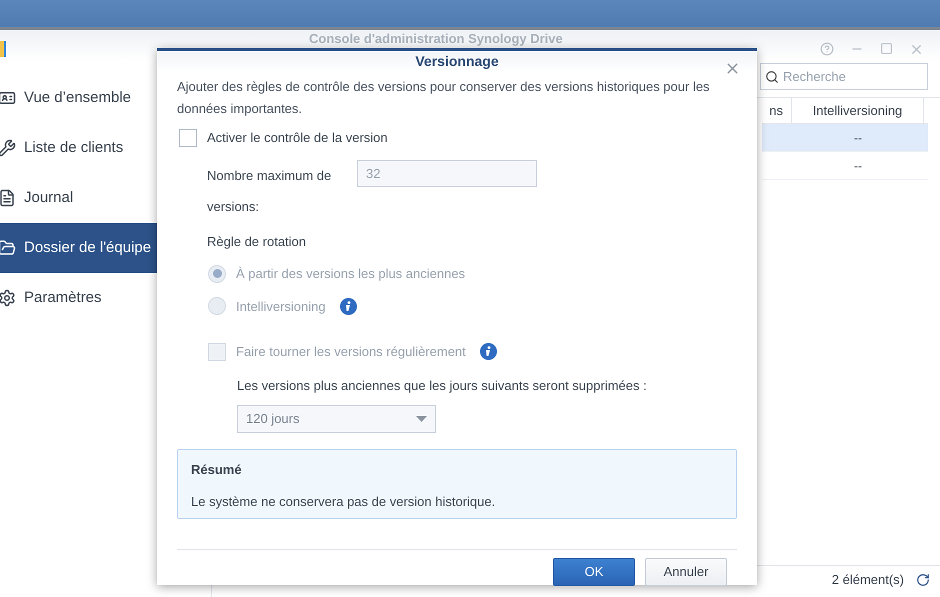 This screenshot has height=597, width=940. Describe the element at coordinates (777, 110) in the screenshot. I see `column-header: ns` at that location.